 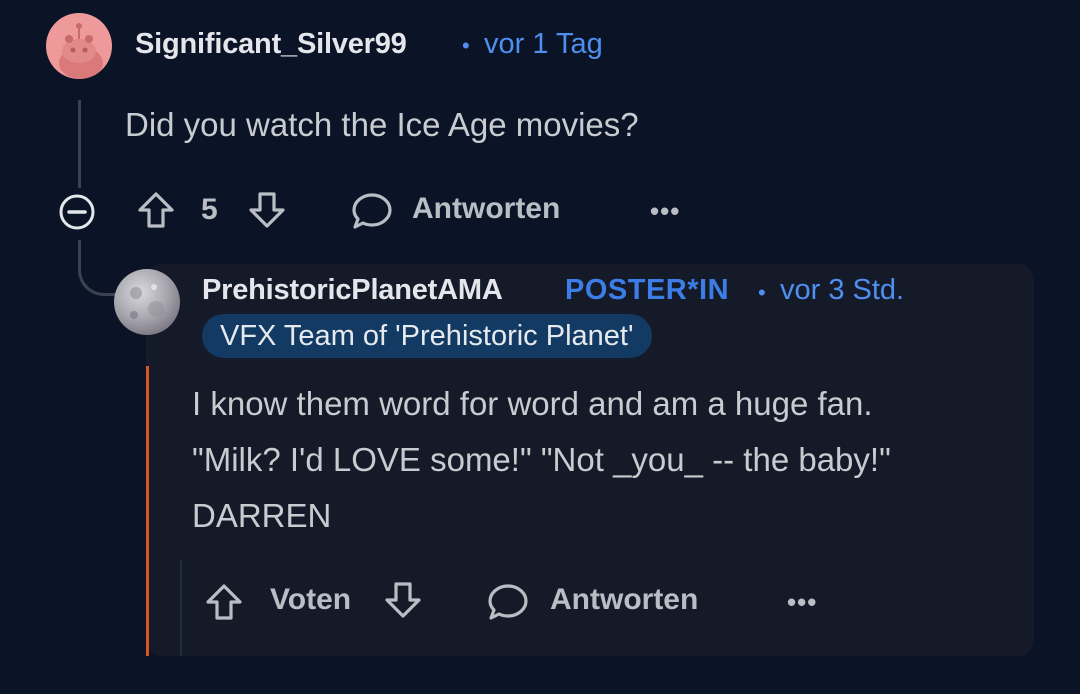 I want to click on collapse-thread-button, so click(x=77, y=212).